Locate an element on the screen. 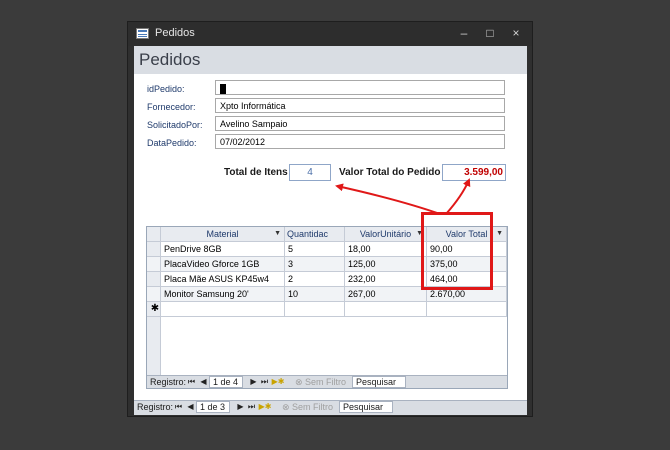 This screenshot has height=450, width=670. new-record-row: ✱ is located at coordinates (327, 309).